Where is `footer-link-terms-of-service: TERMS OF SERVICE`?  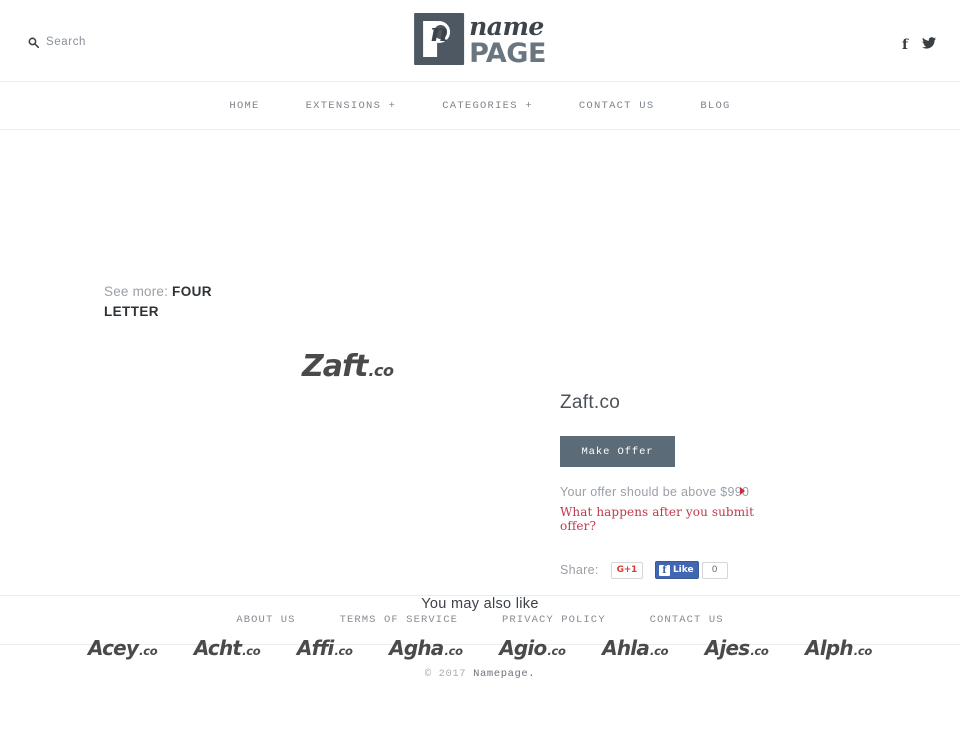 footer-link-terms-of-service: TERMS OF SERVICE is located at coordinates (399, 620).